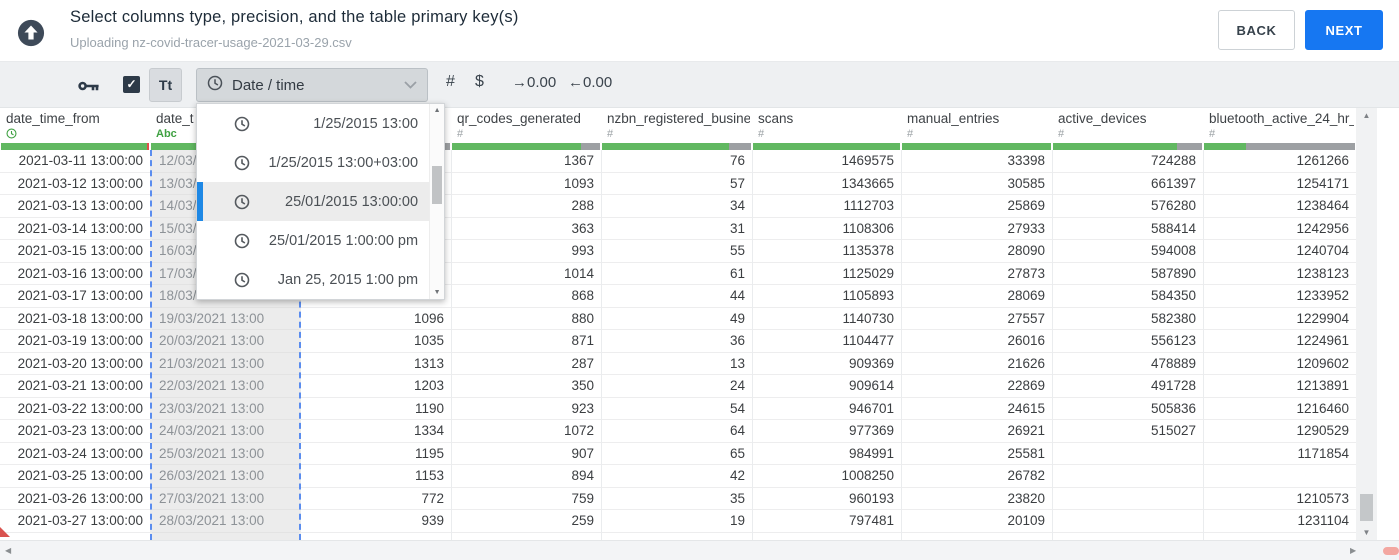  I want to click on currency-type-button: $, so click(479, 82).